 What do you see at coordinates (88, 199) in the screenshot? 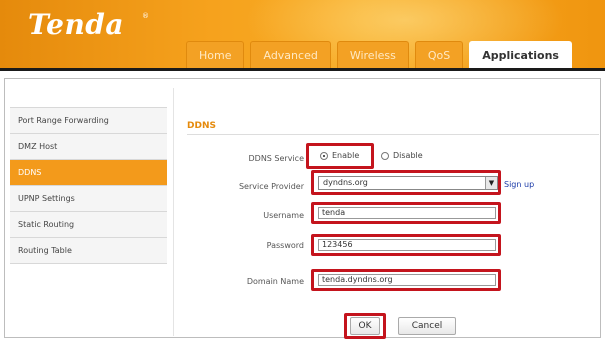
I see `sidebar-item-upnp-settings: UPNP Settings` at bounding box center [88, 199].